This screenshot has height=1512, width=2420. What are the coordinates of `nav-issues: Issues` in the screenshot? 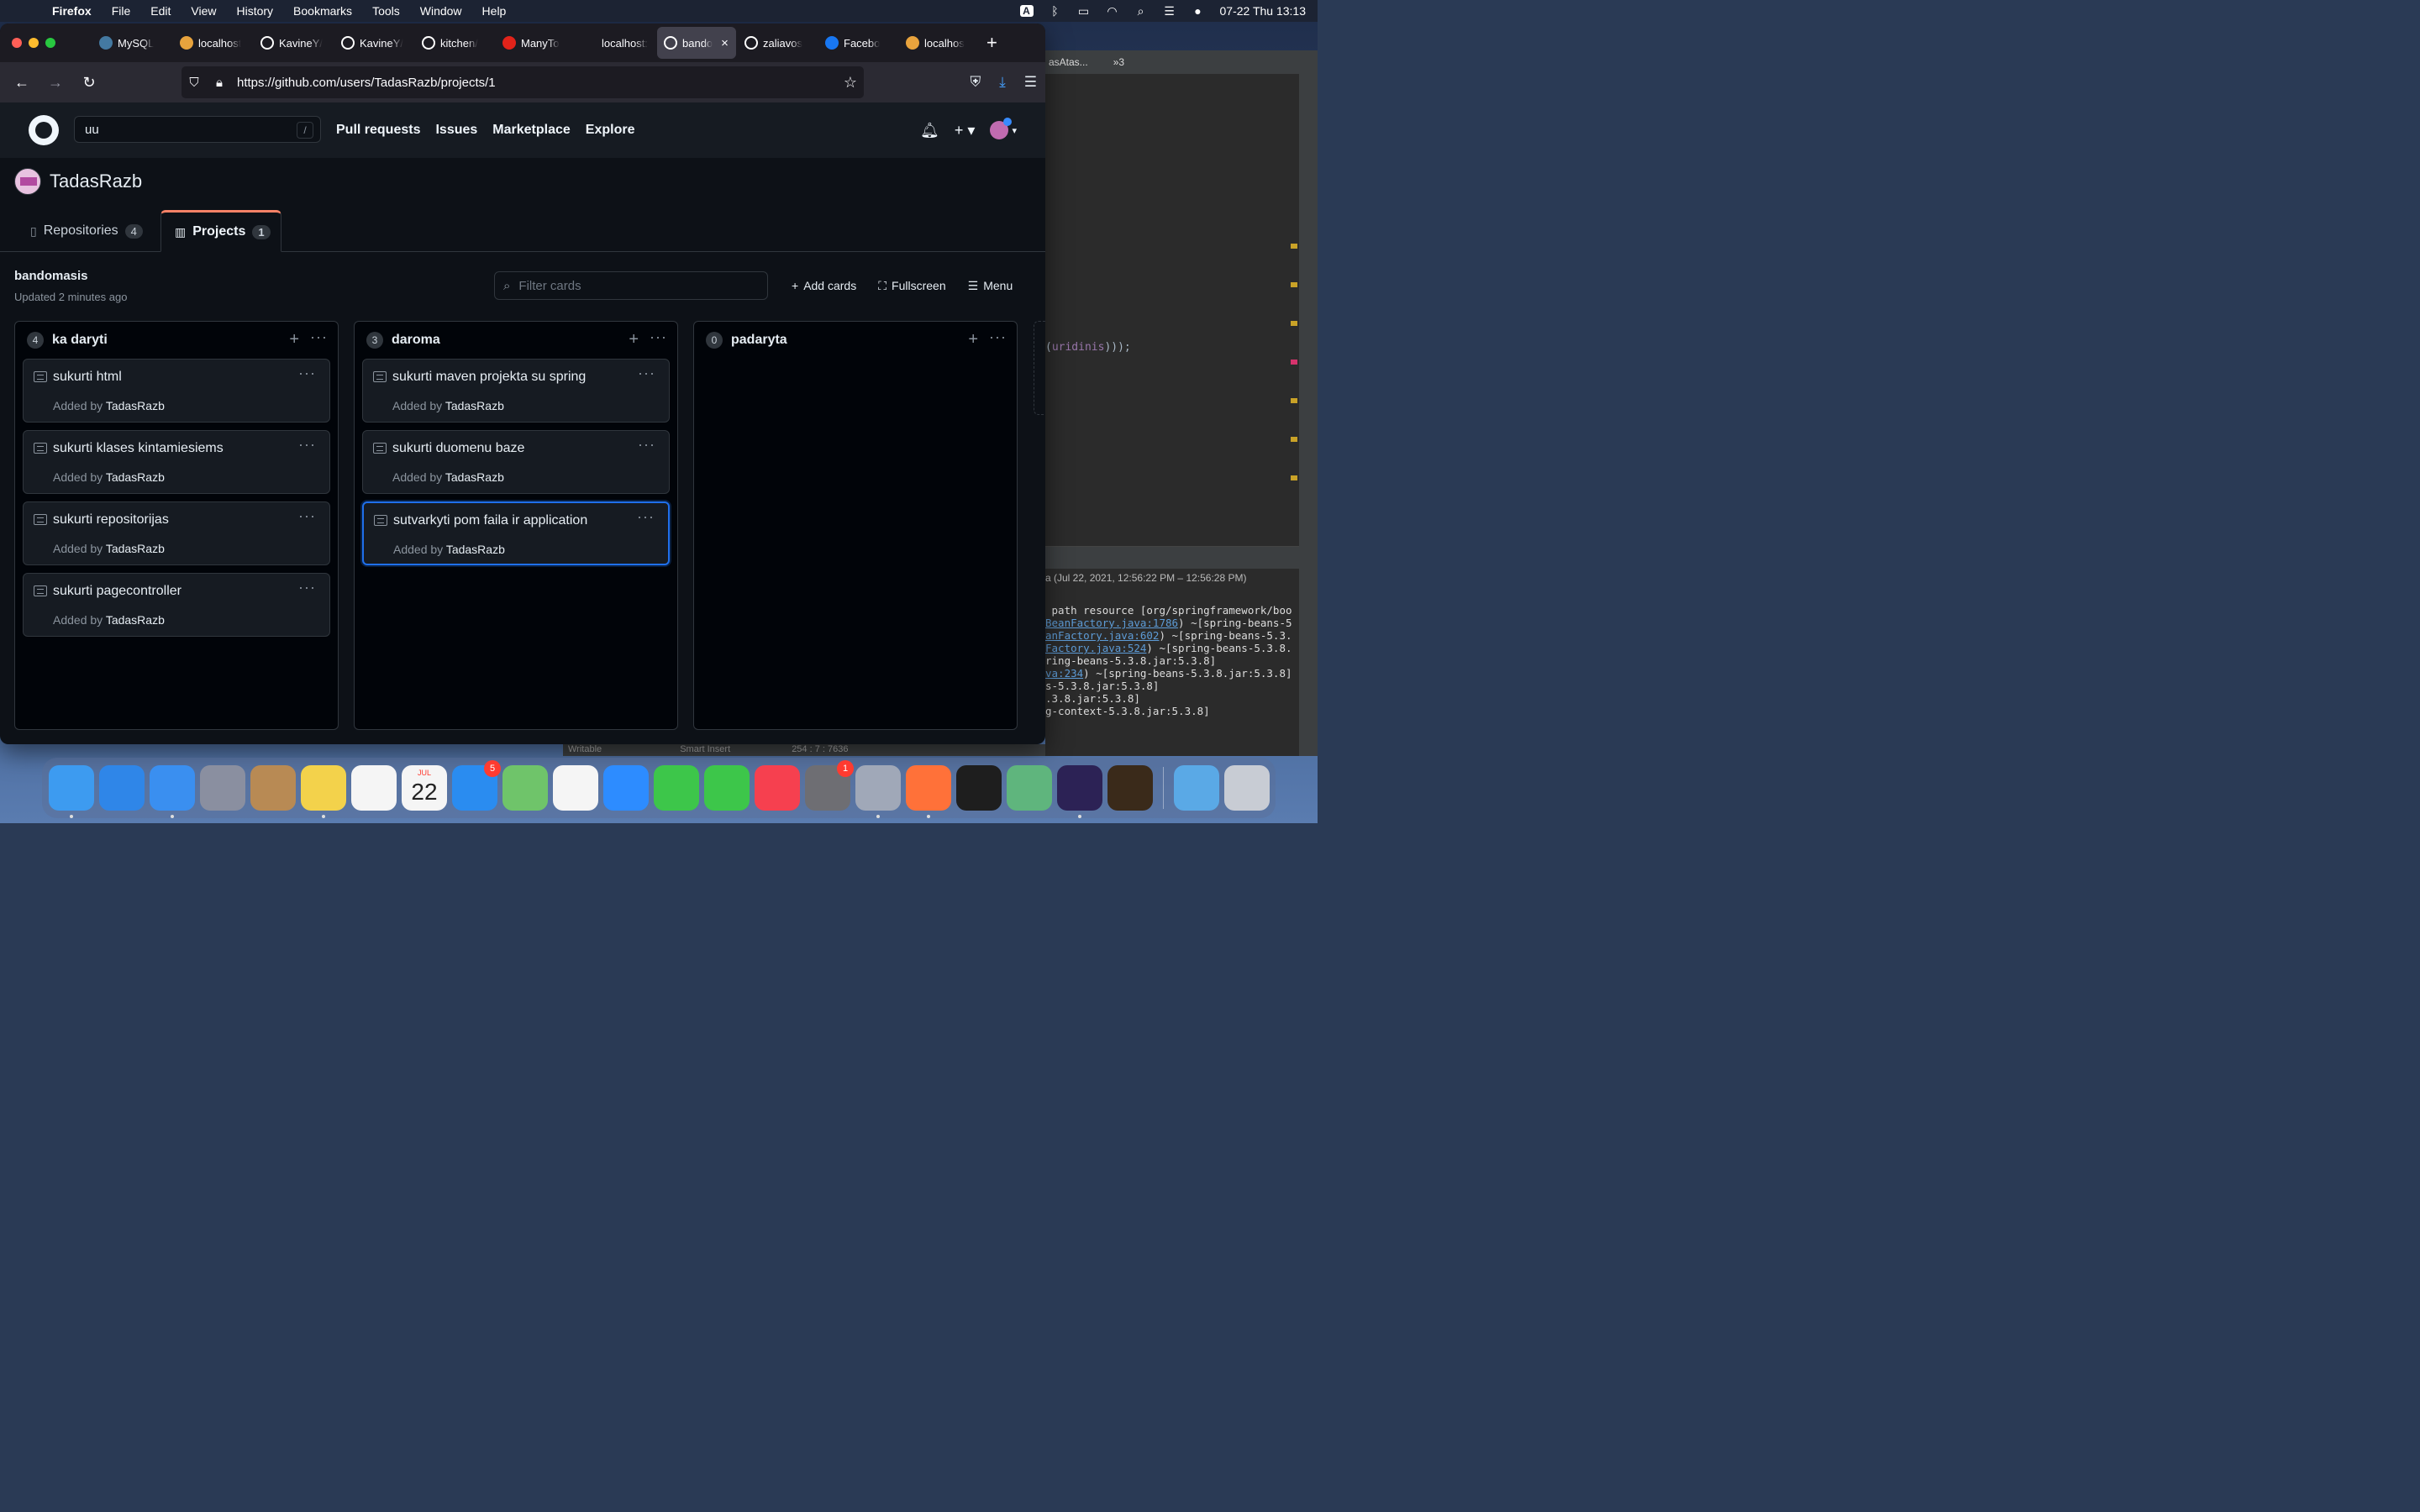 It's located at (456, 130).